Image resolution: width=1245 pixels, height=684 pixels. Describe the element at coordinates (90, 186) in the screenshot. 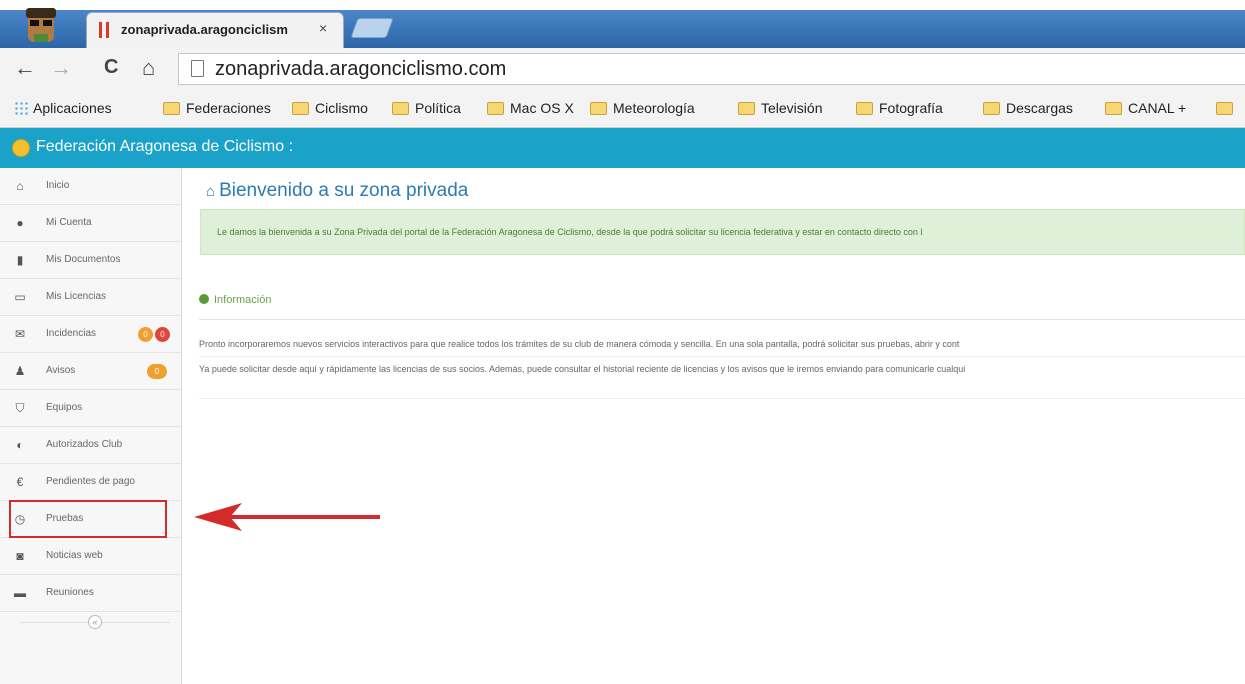

I see `sidebar-item-inicio: ⌂ Inicio` at that location.